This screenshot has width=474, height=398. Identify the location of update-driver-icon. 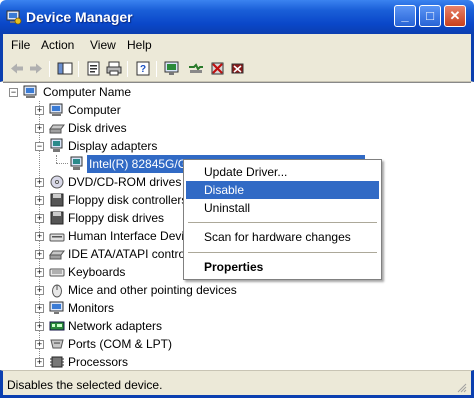
(172, 68).